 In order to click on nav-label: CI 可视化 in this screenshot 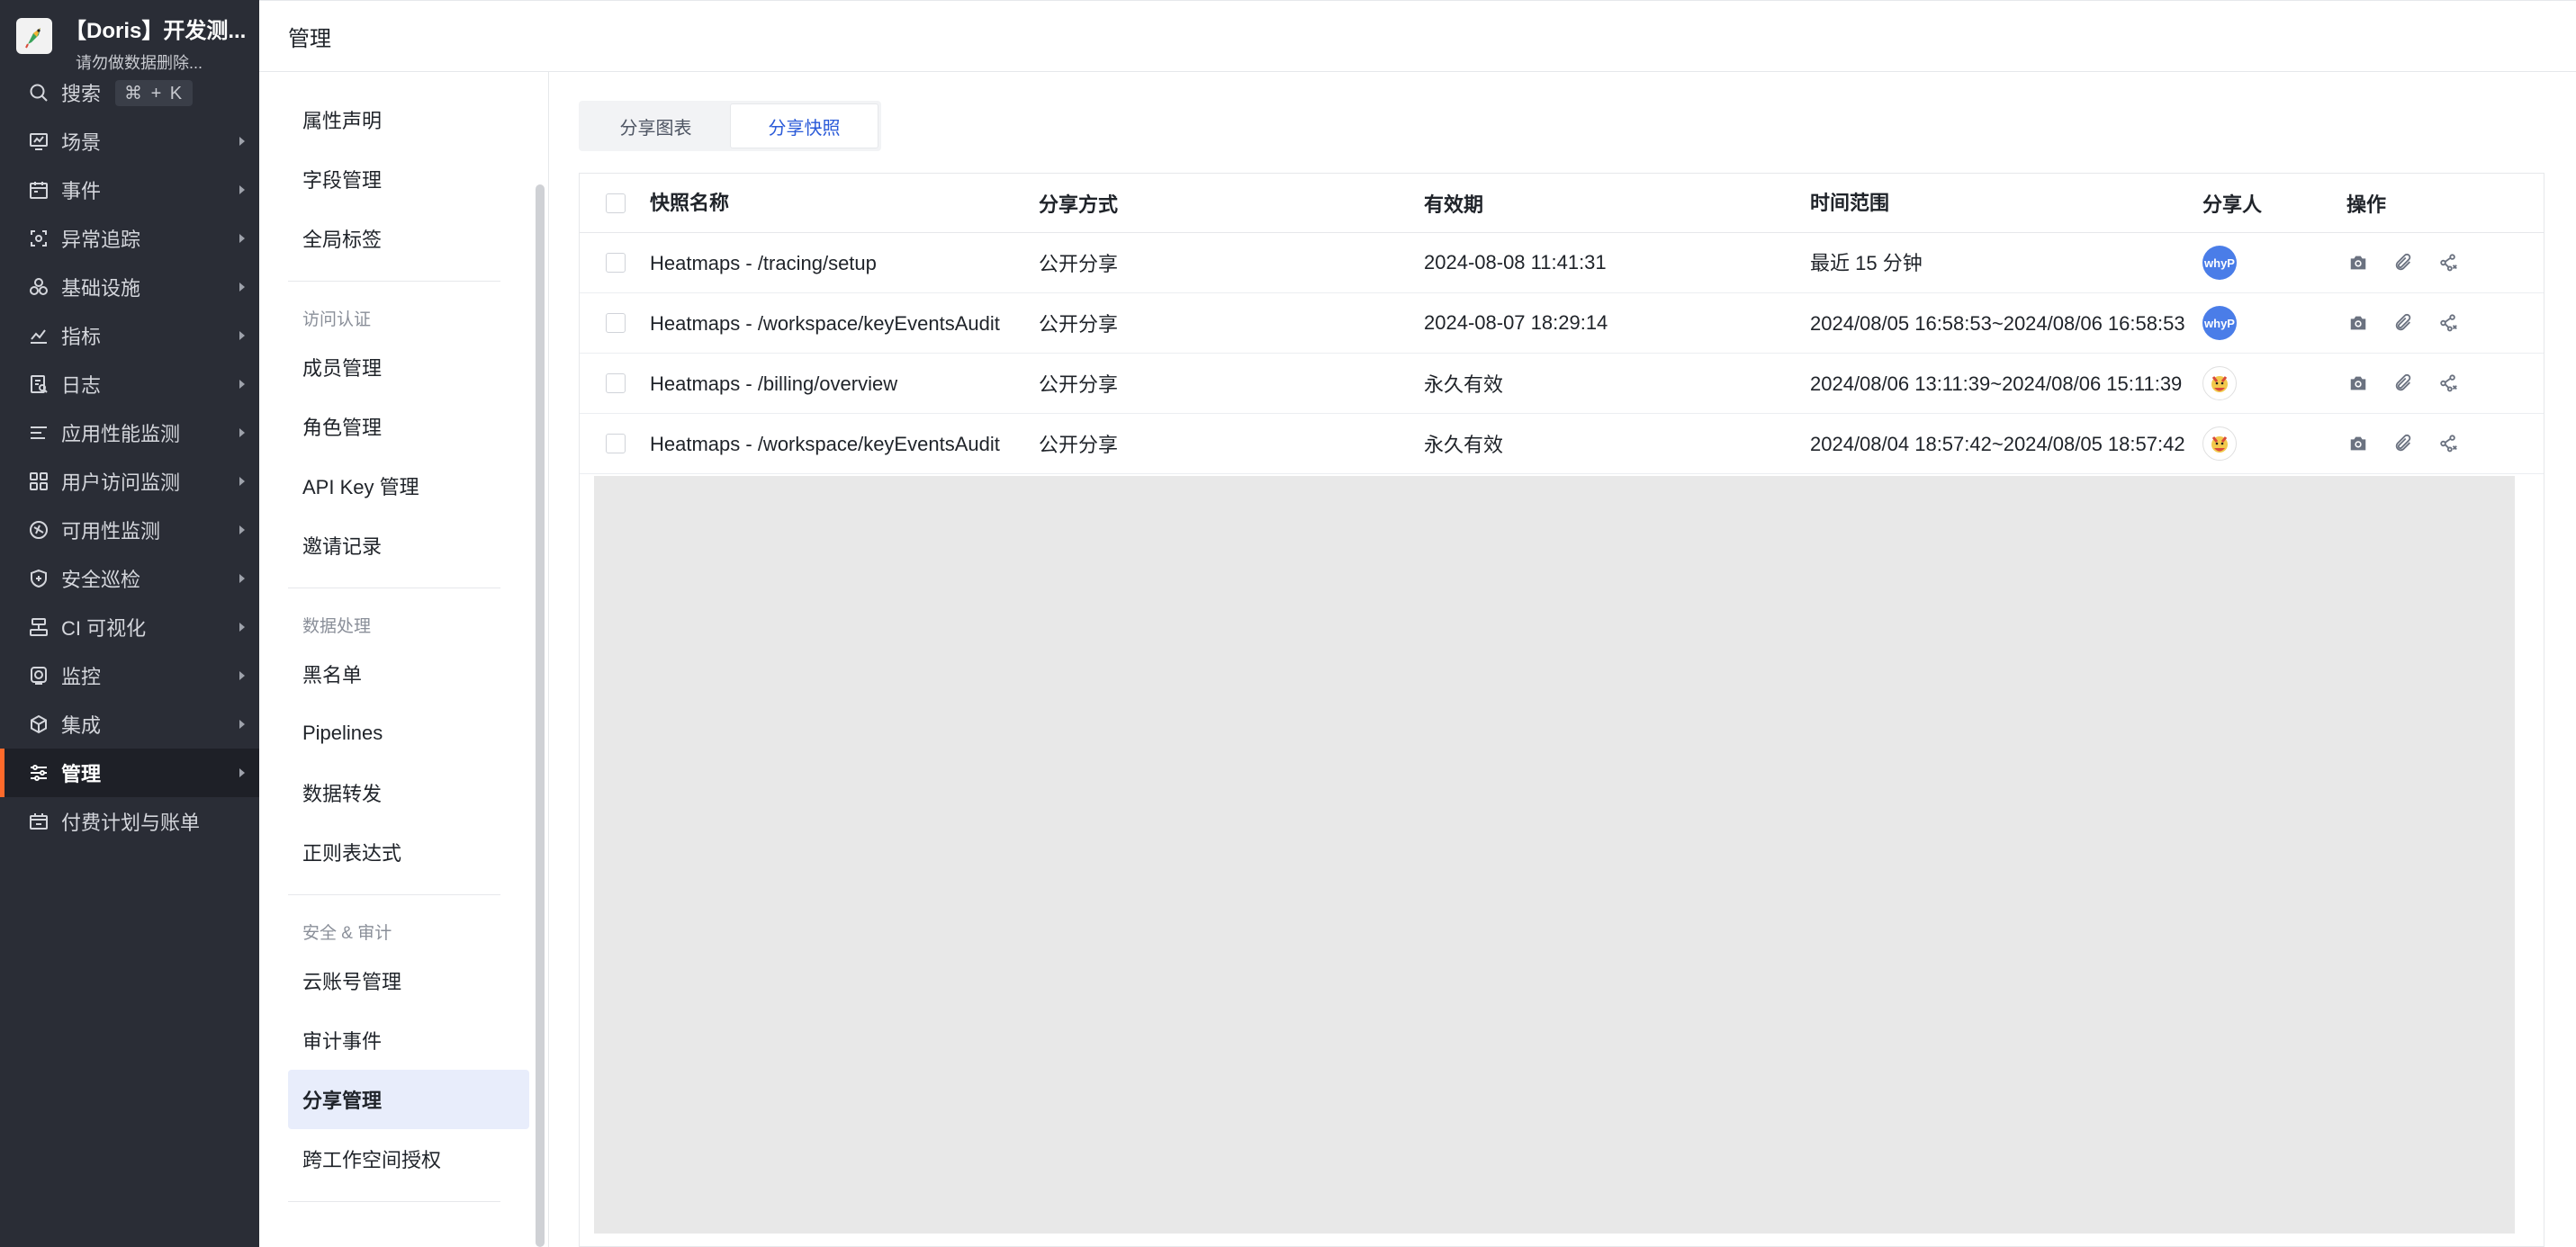, I will do `click(104, 628)`.